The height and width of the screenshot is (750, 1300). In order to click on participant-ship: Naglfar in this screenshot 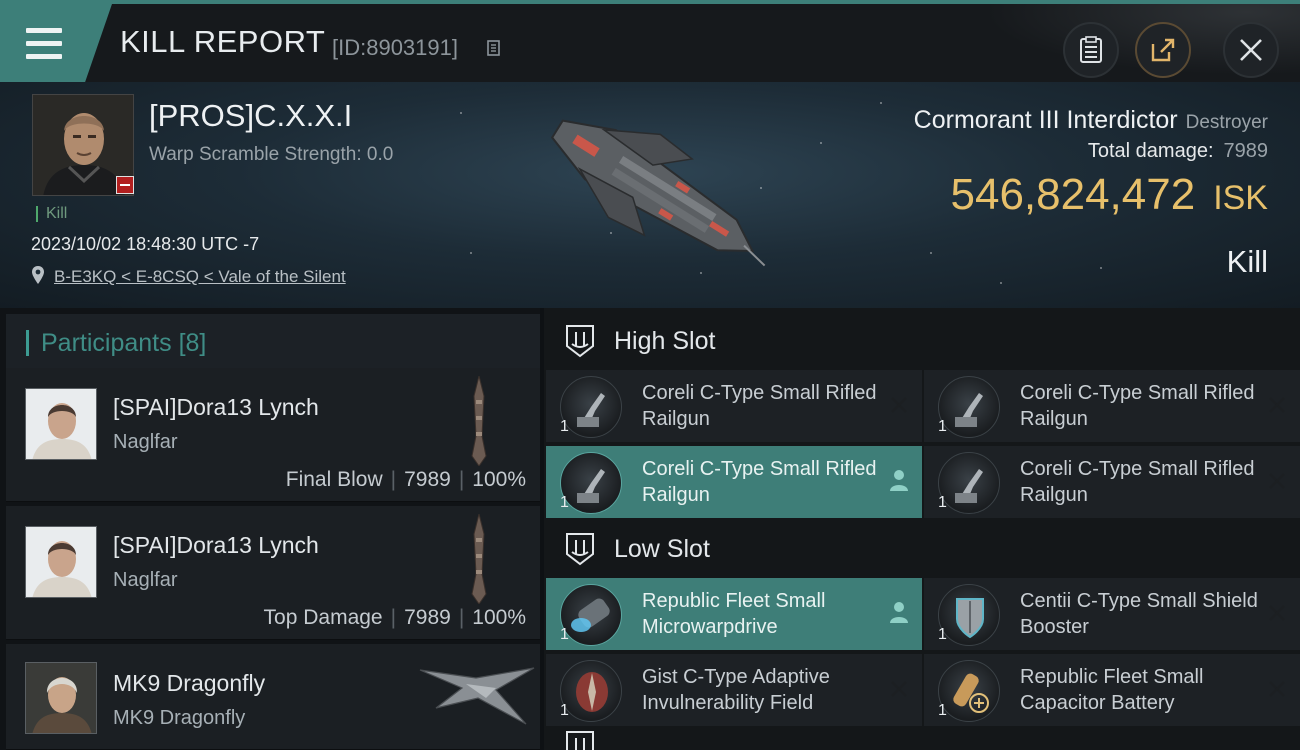, I will do `click(145, 580)`.